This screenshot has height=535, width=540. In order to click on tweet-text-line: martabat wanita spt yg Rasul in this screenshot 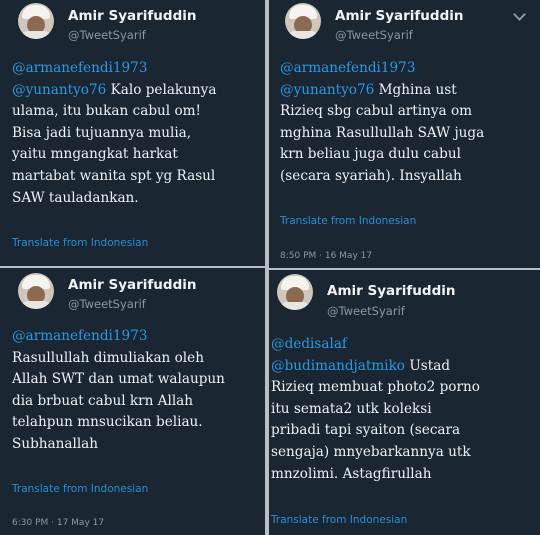, I will do `click(114, 175)`.